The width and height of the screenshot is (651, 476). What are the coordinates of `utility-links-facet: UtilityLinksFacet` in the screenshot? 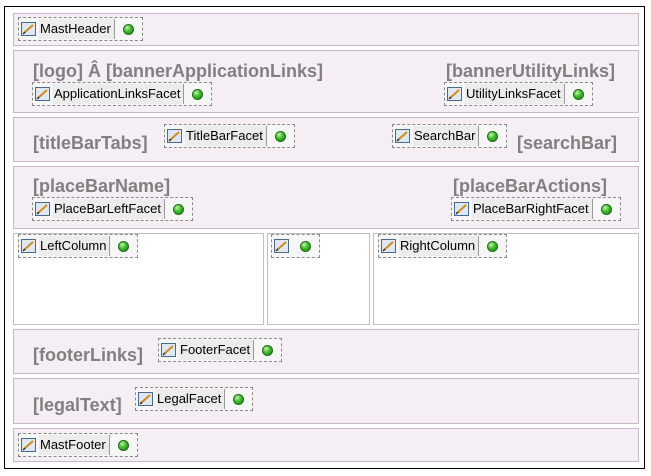 It's located at (518, 94).